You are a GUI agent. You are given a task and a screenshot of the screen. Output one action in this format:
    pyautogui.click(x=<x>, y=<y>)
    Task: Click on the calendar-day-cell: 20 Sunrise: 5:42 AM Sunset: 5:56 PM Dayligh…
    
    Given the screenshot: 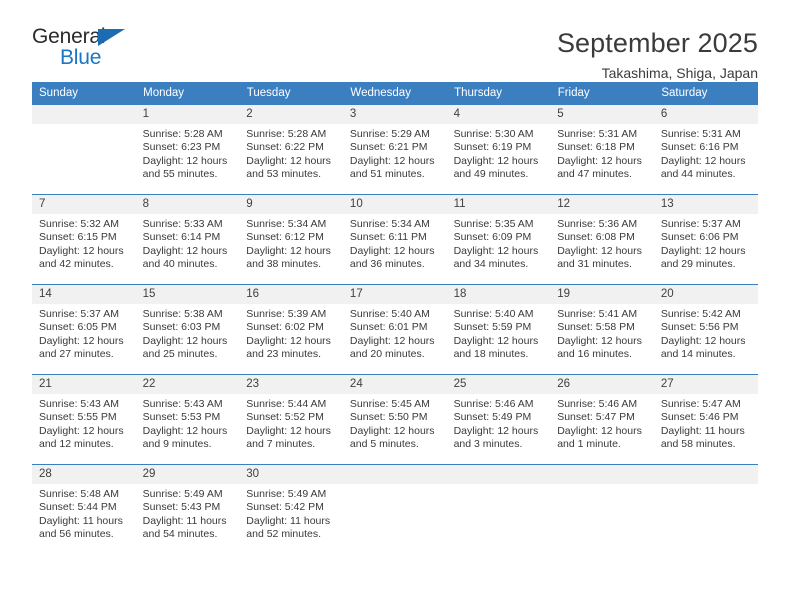 What is the action you would take?
    pyautogui.click(x=705, y=329)
    